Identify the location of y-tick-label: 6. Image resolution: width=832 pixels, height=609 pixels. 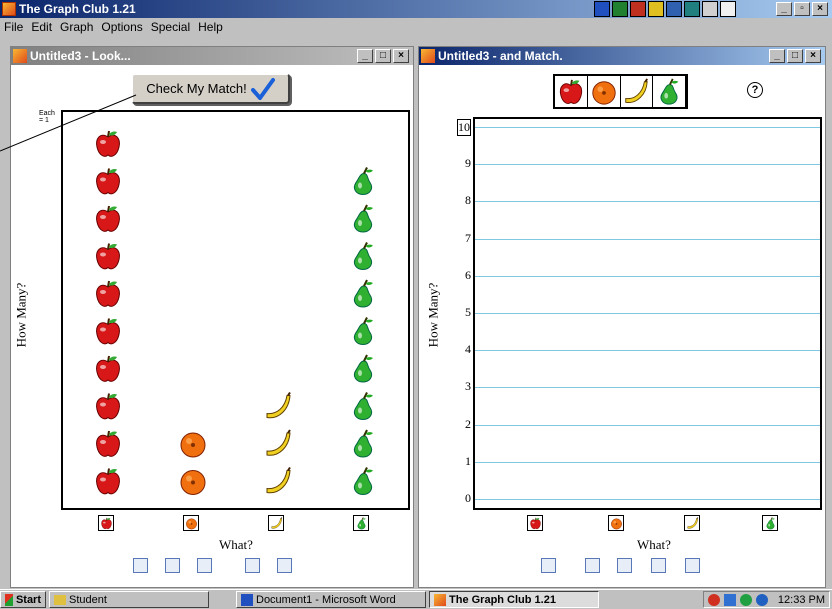
(468, 274).